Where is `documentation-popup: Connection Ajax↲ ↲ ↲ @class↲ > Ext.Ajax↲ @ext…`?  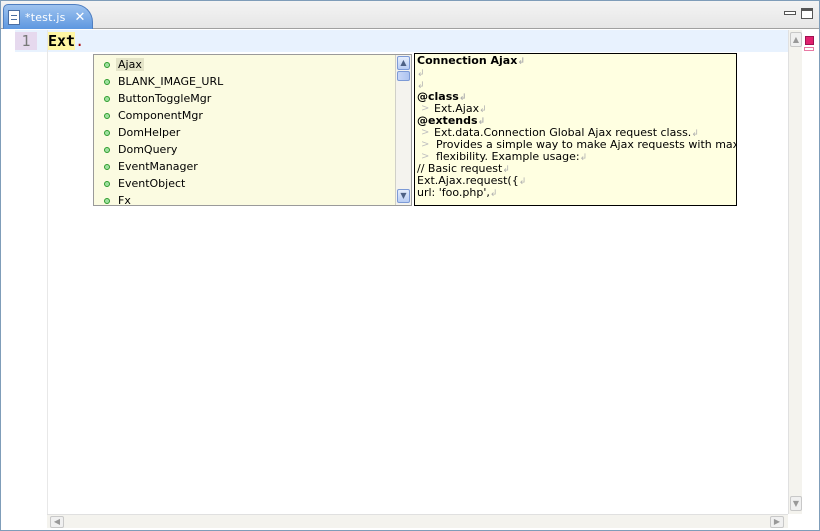 documentation-popup: Connection Ajax↲ ↲ ↲ @class↲ > Ext.Ajax↲ @ext… is located at coordinates (575, 129).